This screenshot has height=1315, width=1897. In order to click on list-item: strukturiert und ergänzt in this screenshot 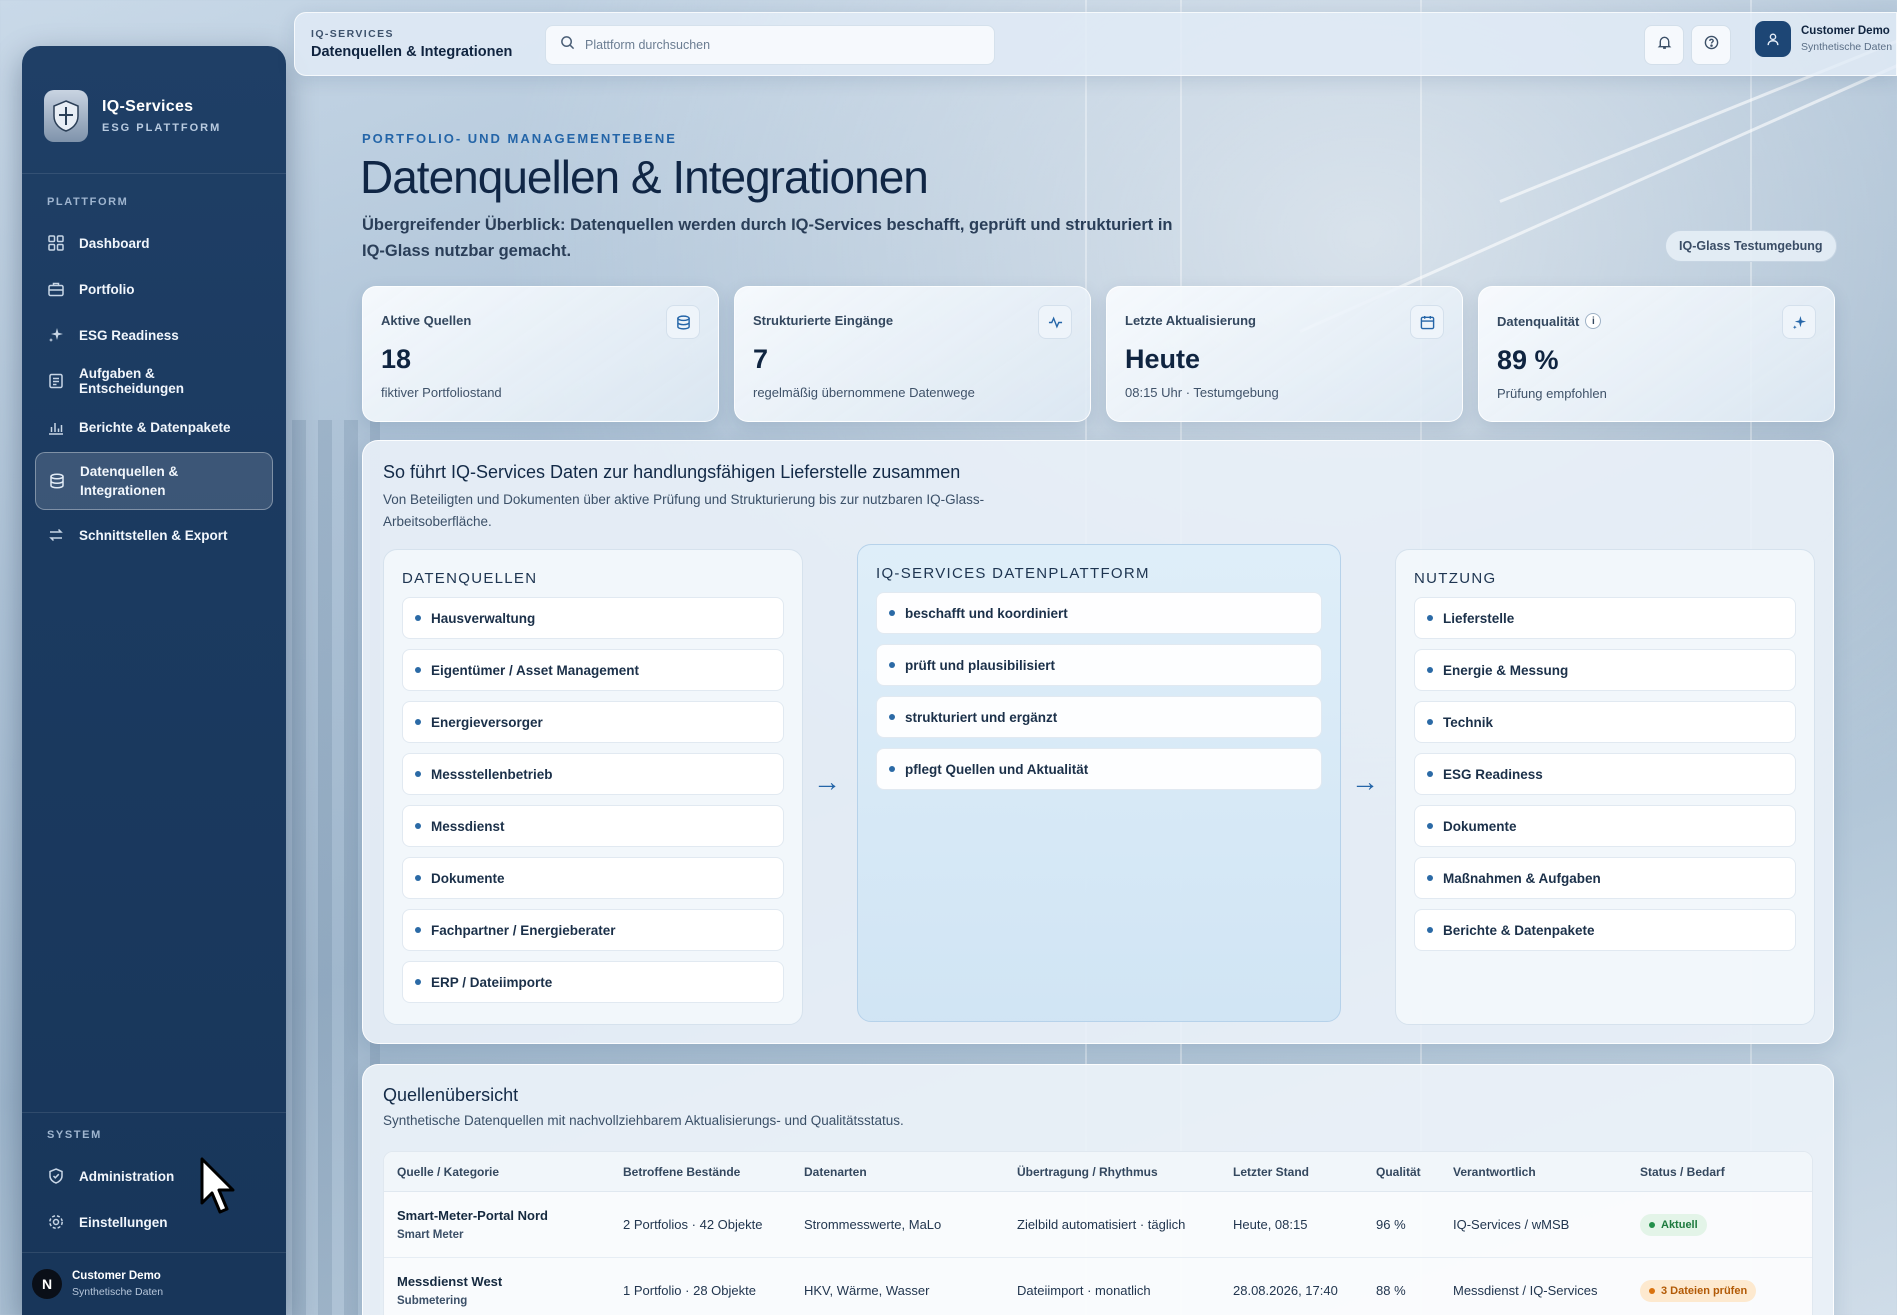, I will do `click(1099, 717)`.